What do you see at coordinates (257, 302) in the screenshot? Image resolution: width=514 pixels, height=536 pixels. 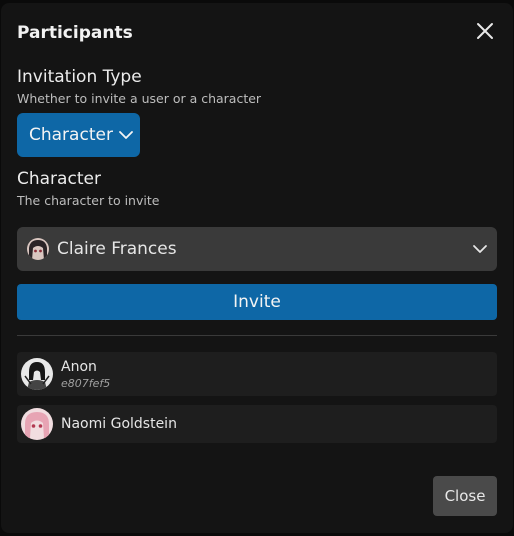 I see `invite-button: Invite` at bounding box center [257, 302].